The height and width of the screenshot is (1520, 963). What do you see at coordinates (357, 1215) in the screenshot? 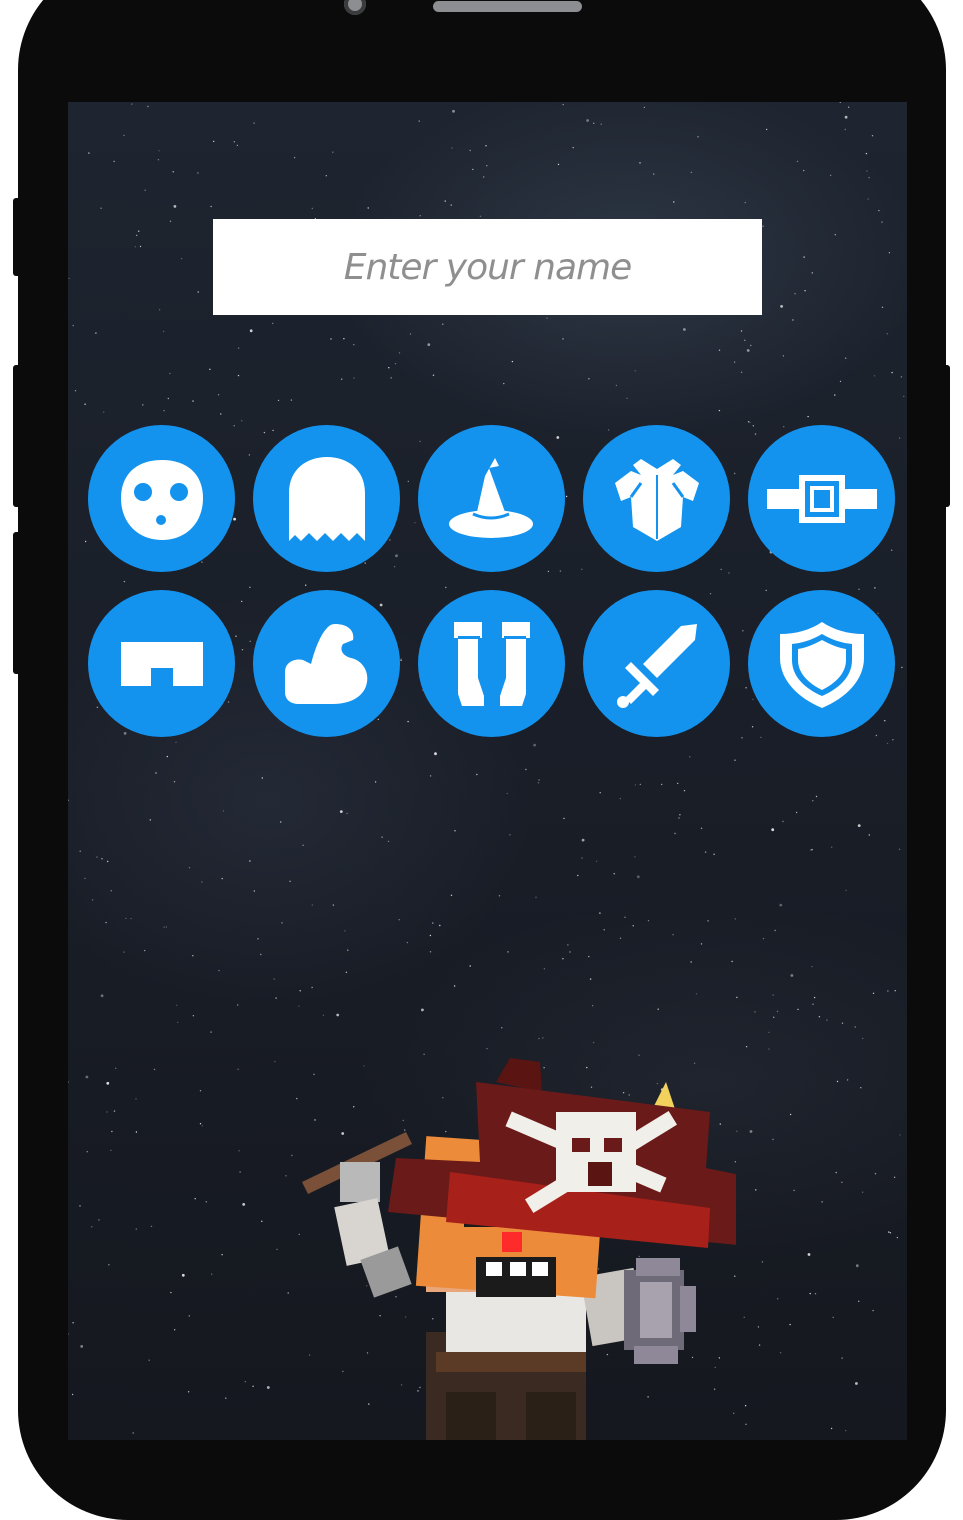
I see `character-left-arm` at bounding box center [357, 1215].